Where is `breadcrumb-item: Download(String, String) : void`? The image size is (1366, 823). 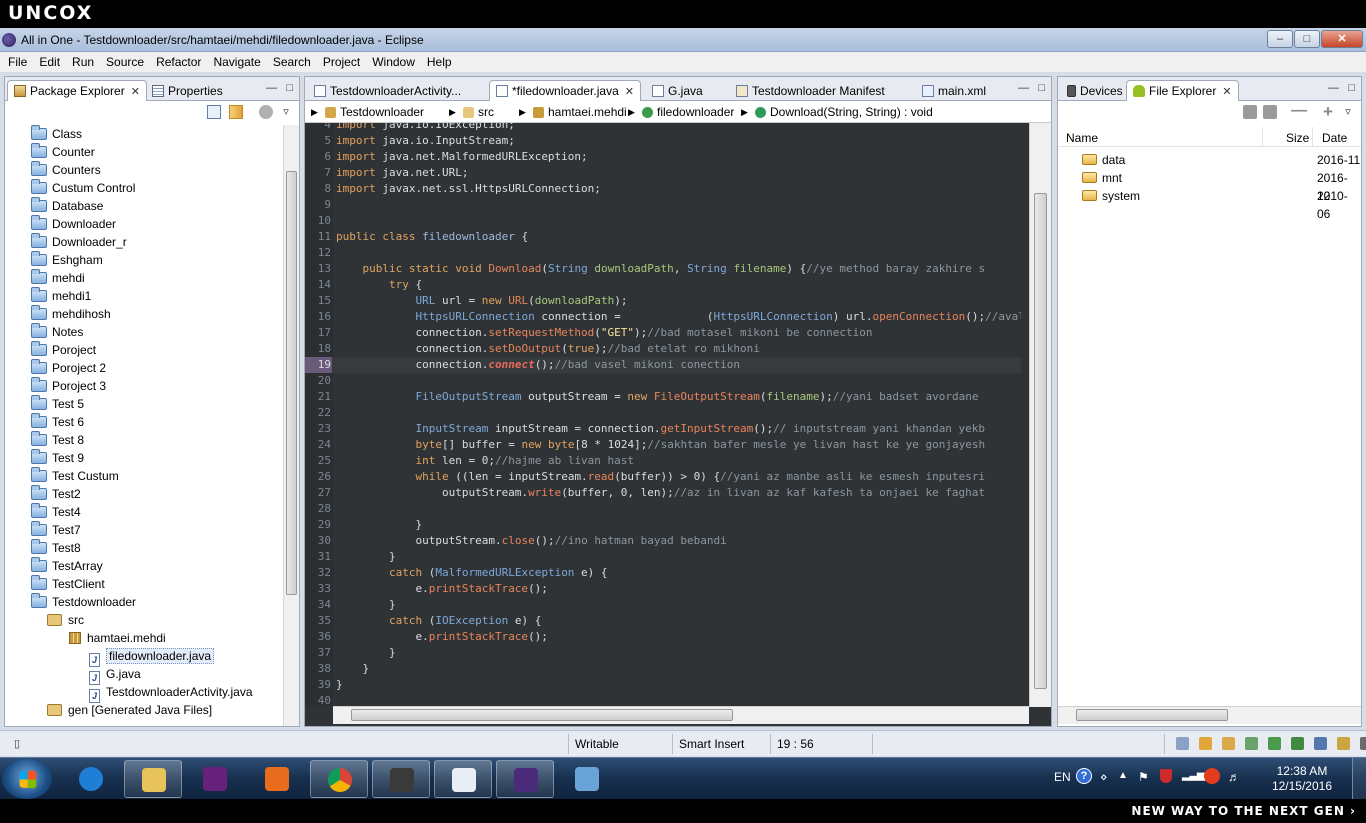
breadcrumb-item: Download(String, String) : void is located at coordinates (844, 112).